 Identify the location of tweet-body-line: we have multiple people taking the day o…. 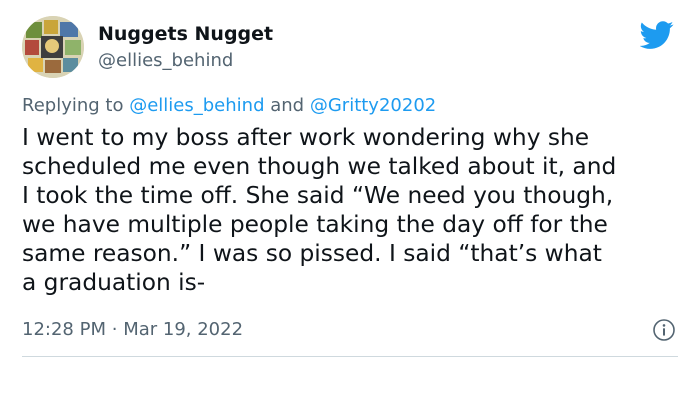
(315, 224).